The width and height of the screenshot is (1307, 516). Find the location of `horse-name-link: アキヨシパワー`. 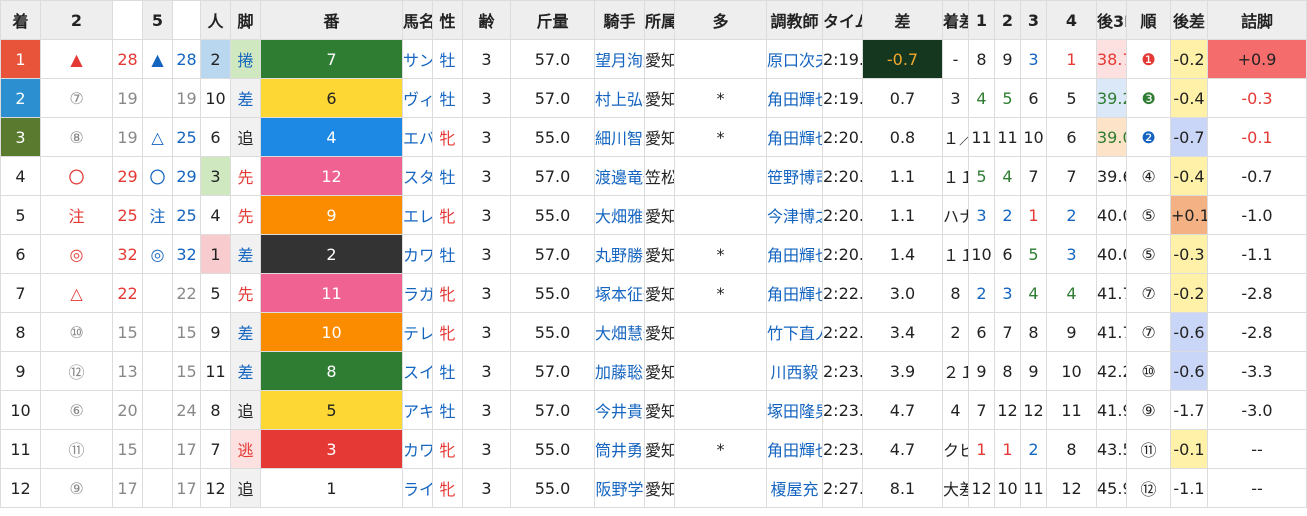

horse-name-link: アキヨシパワー is located at coordinates (417, 410).